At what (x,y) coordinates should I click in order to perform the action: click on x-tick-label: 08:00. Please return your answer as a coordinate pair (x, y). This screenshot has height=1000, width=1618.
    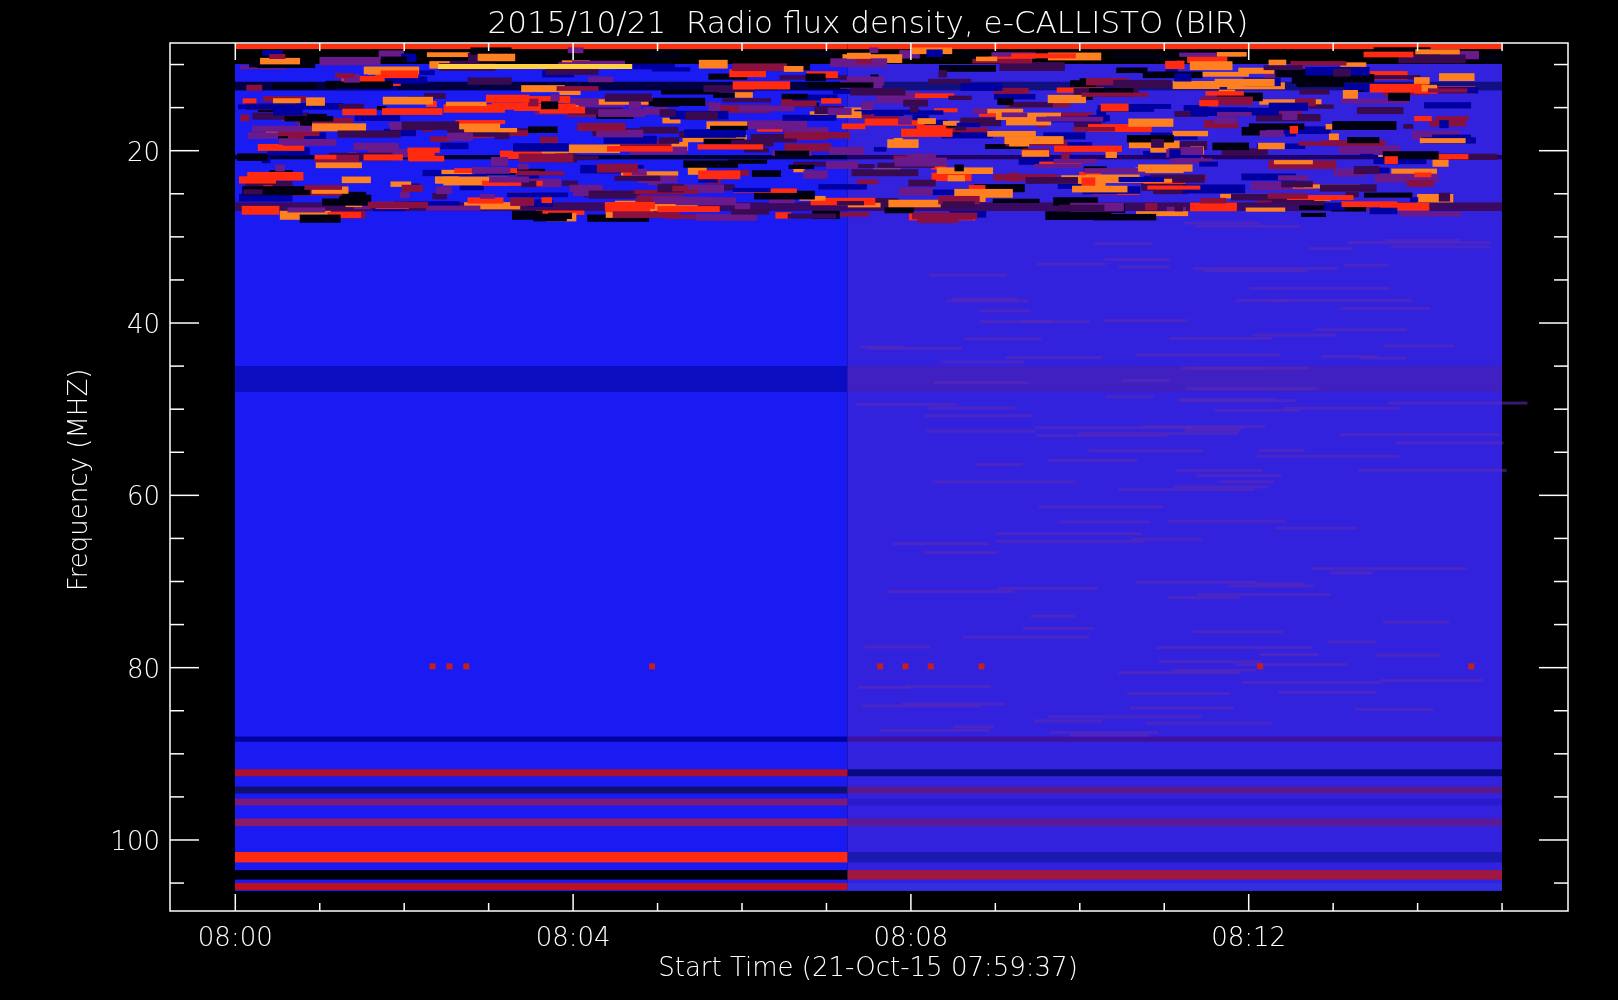
    Looking at the image, I should click on (235, 937).